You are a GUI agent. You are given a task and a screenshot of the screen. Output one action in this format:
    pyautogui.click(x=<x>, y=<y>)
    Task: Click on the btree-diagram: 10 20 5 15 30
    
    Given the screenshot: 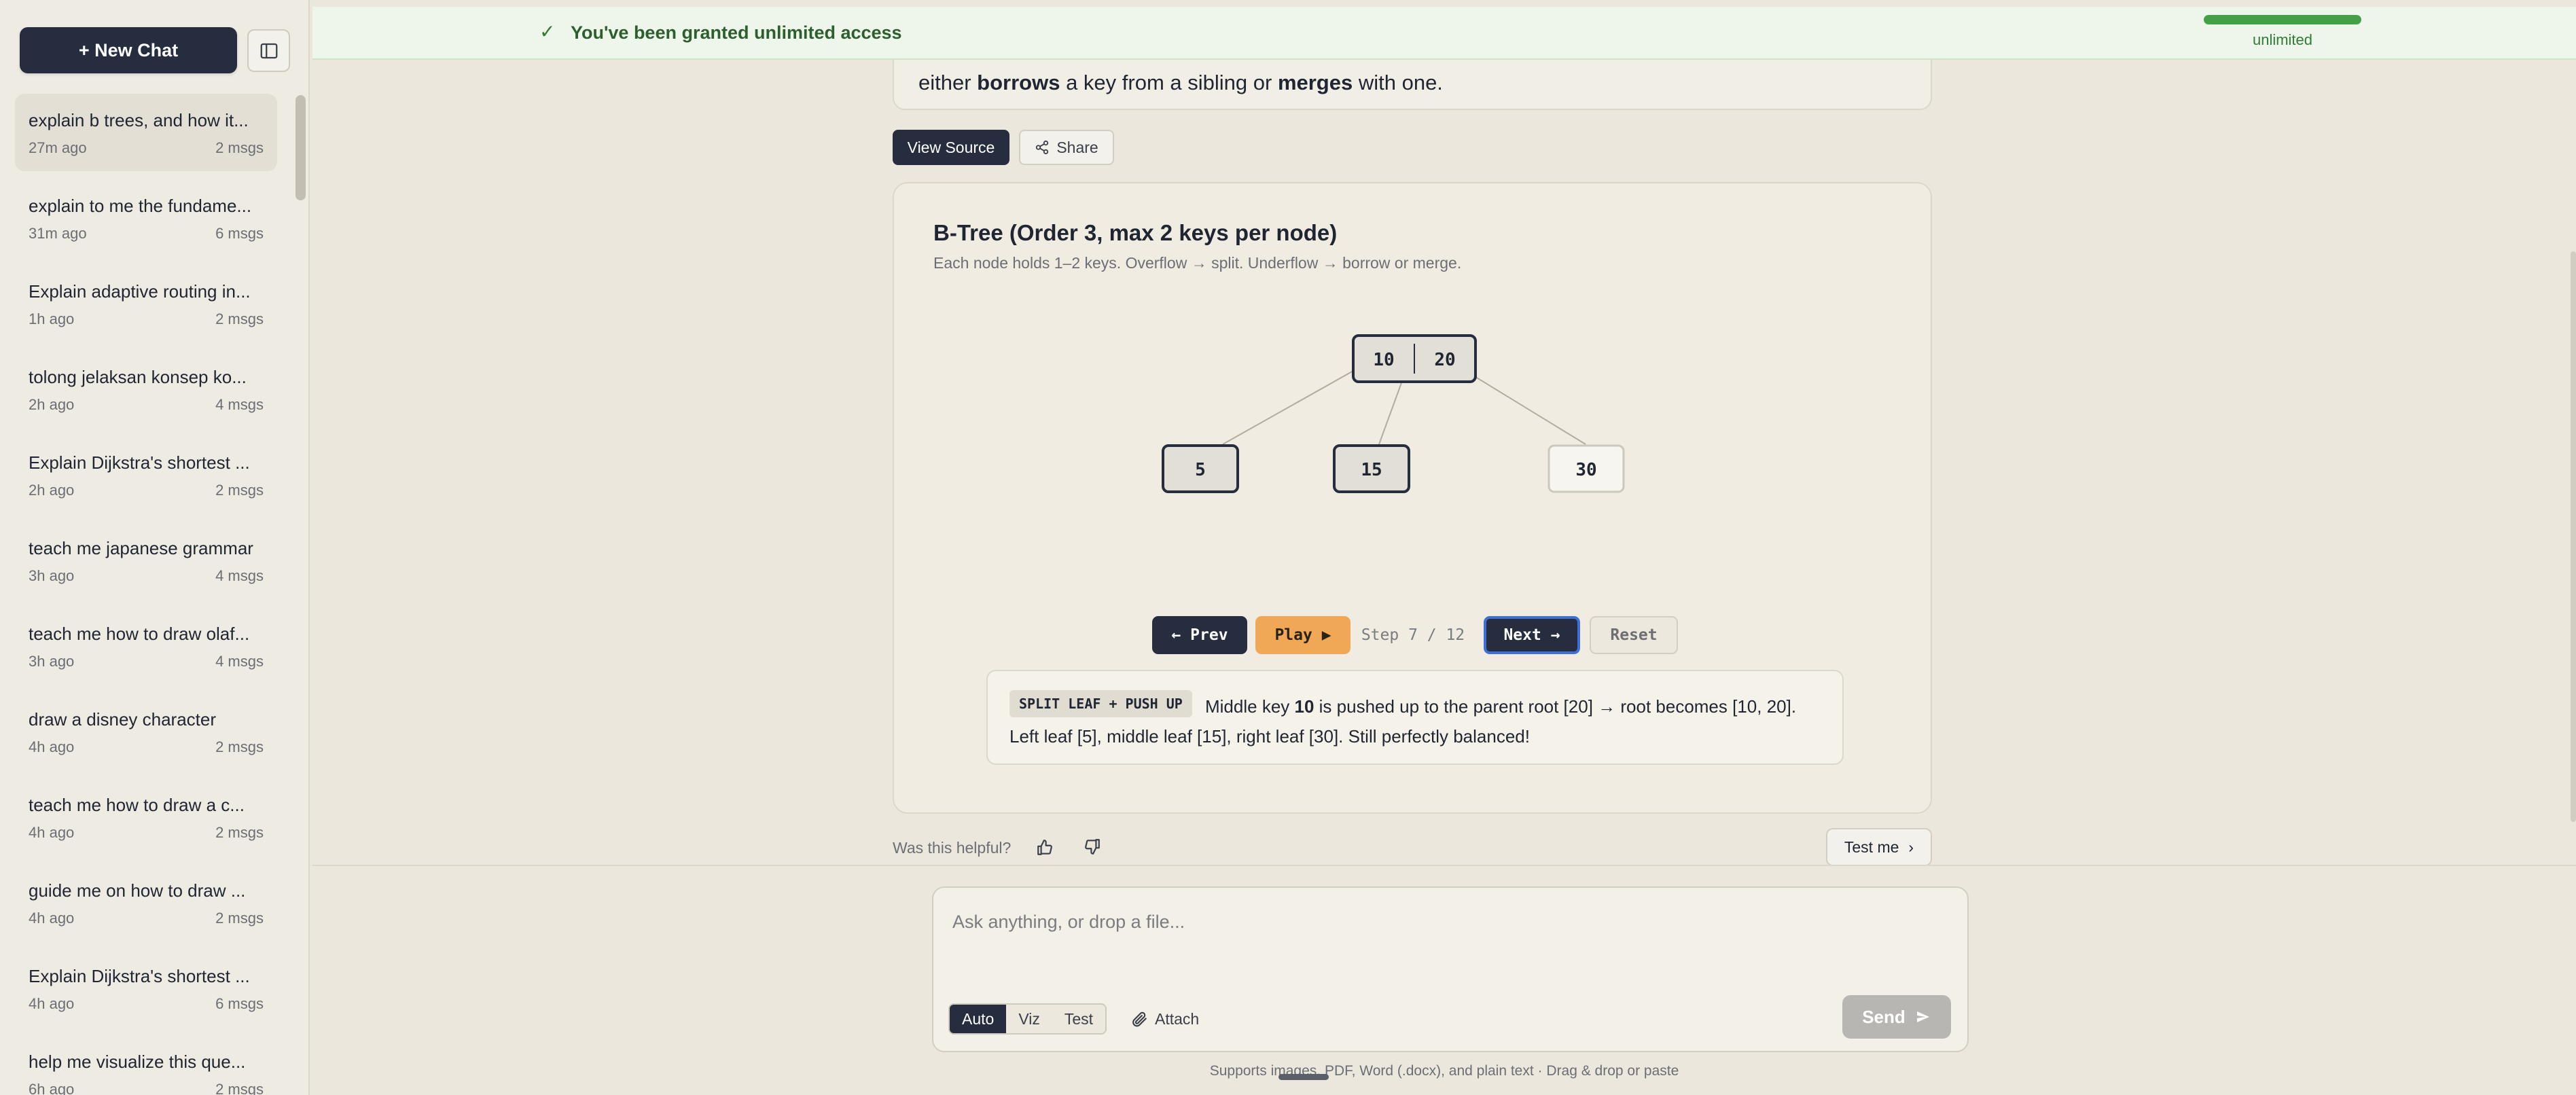 What is the action you would take?
    pyautogui.click(x=1393, y=414)
    